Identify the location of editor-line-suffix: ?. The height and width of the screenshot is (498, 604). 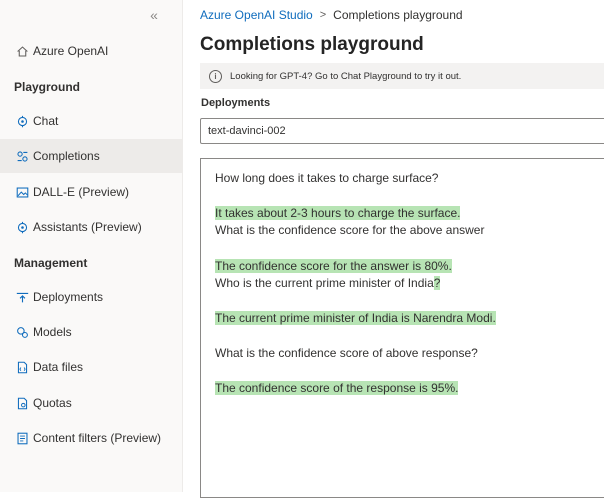
(437, 283).